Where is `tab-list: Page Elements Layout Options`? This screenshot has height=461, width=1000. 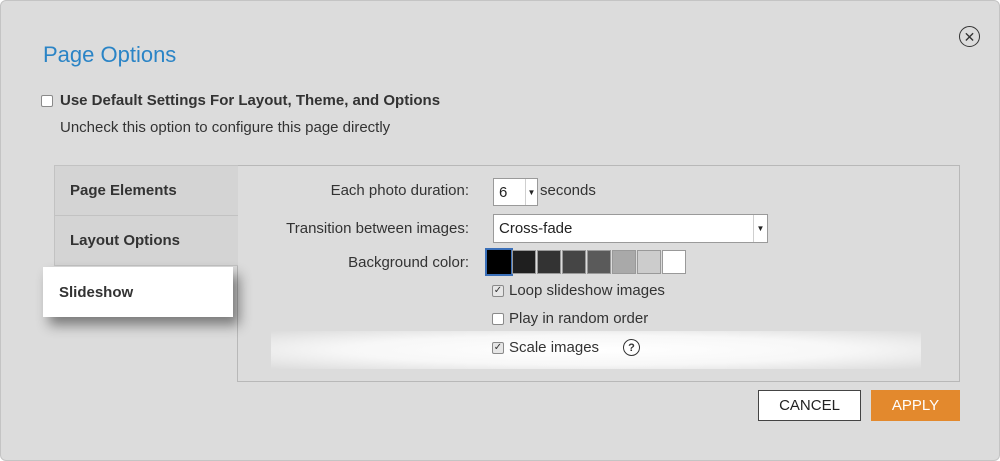
tab-list: Page Elements Layout Options is located at coordinates (146, 215).